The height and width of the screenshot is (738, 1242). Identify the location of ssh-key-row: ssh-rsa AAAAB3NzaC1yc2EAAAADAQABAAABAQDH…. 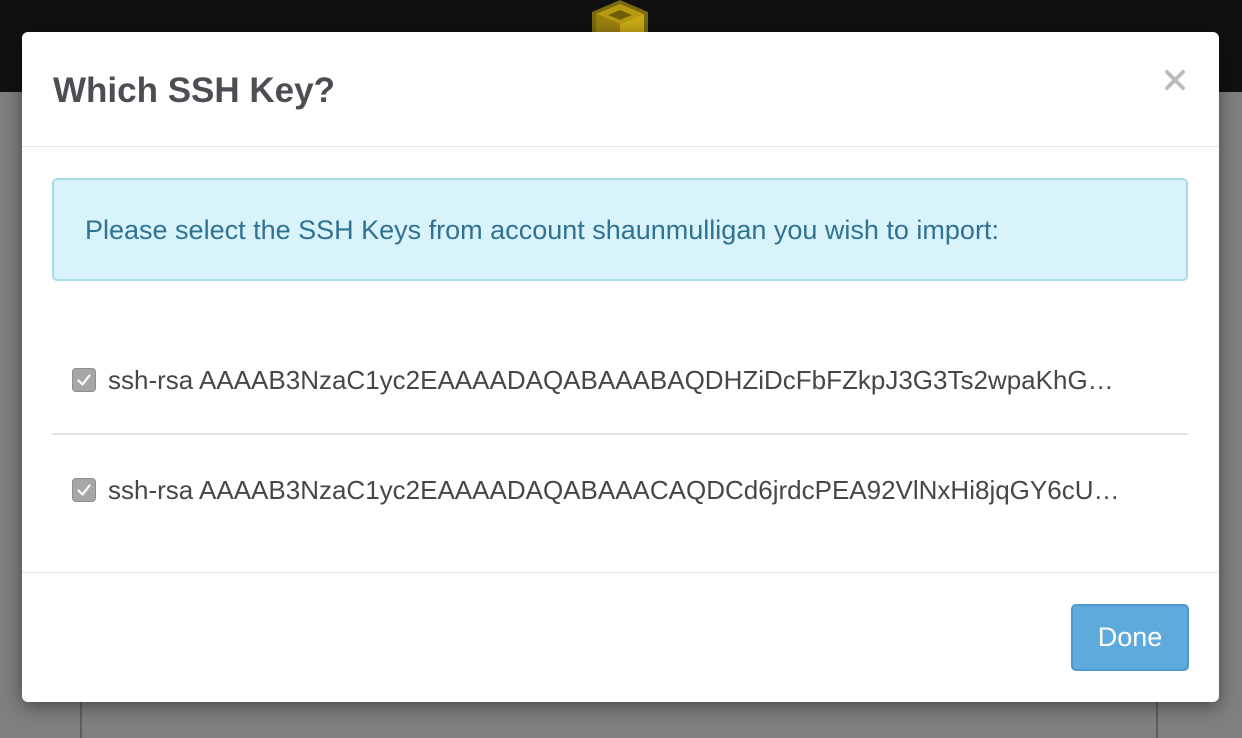
(620, 380).